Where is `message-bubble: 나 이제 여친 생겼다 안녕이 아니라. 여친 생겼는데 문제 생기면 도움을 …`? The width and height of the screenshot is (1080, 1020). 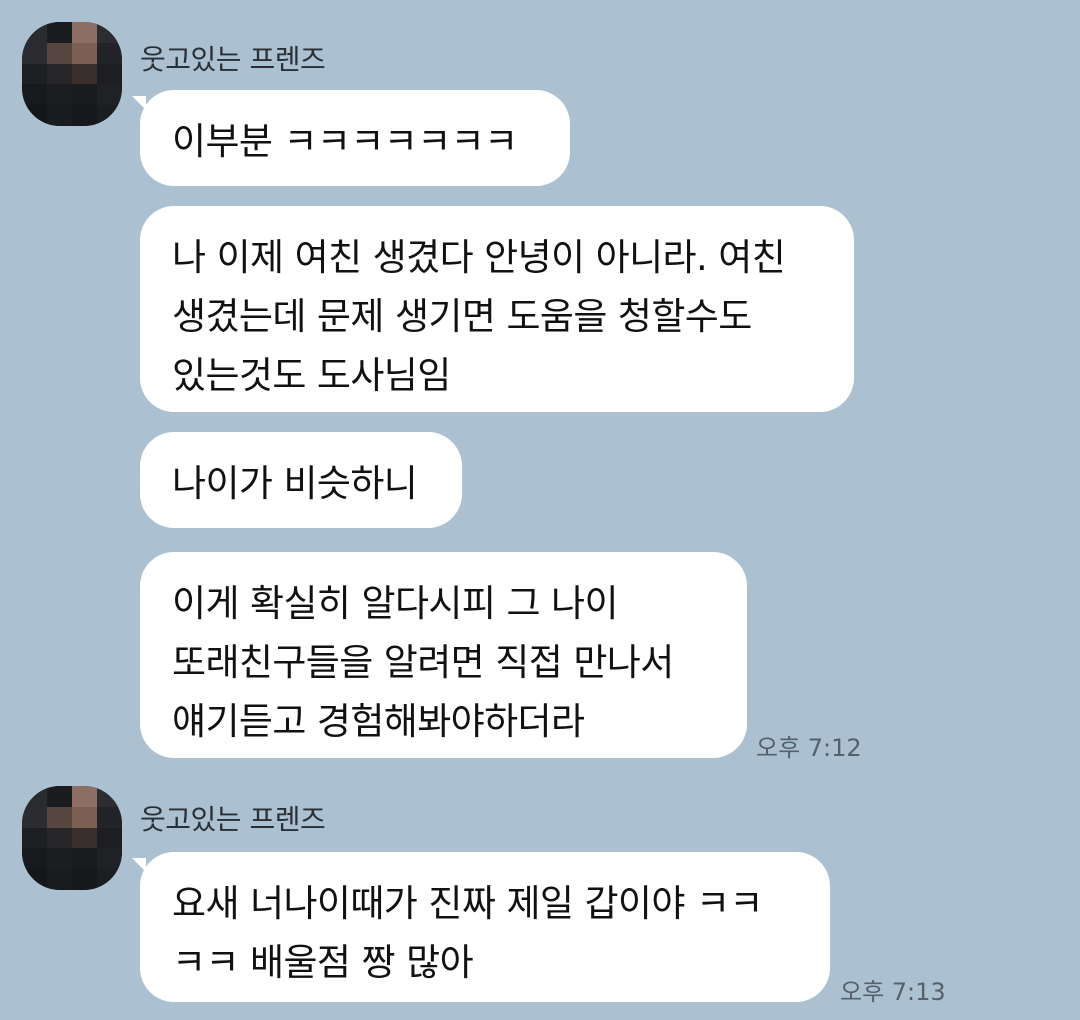 message-bubble: 나 이제 여친 생겼다 안녕이 아니라. 여친 생겼는데 문제 생기면 도움을 … is located at coordinates (497, 309).